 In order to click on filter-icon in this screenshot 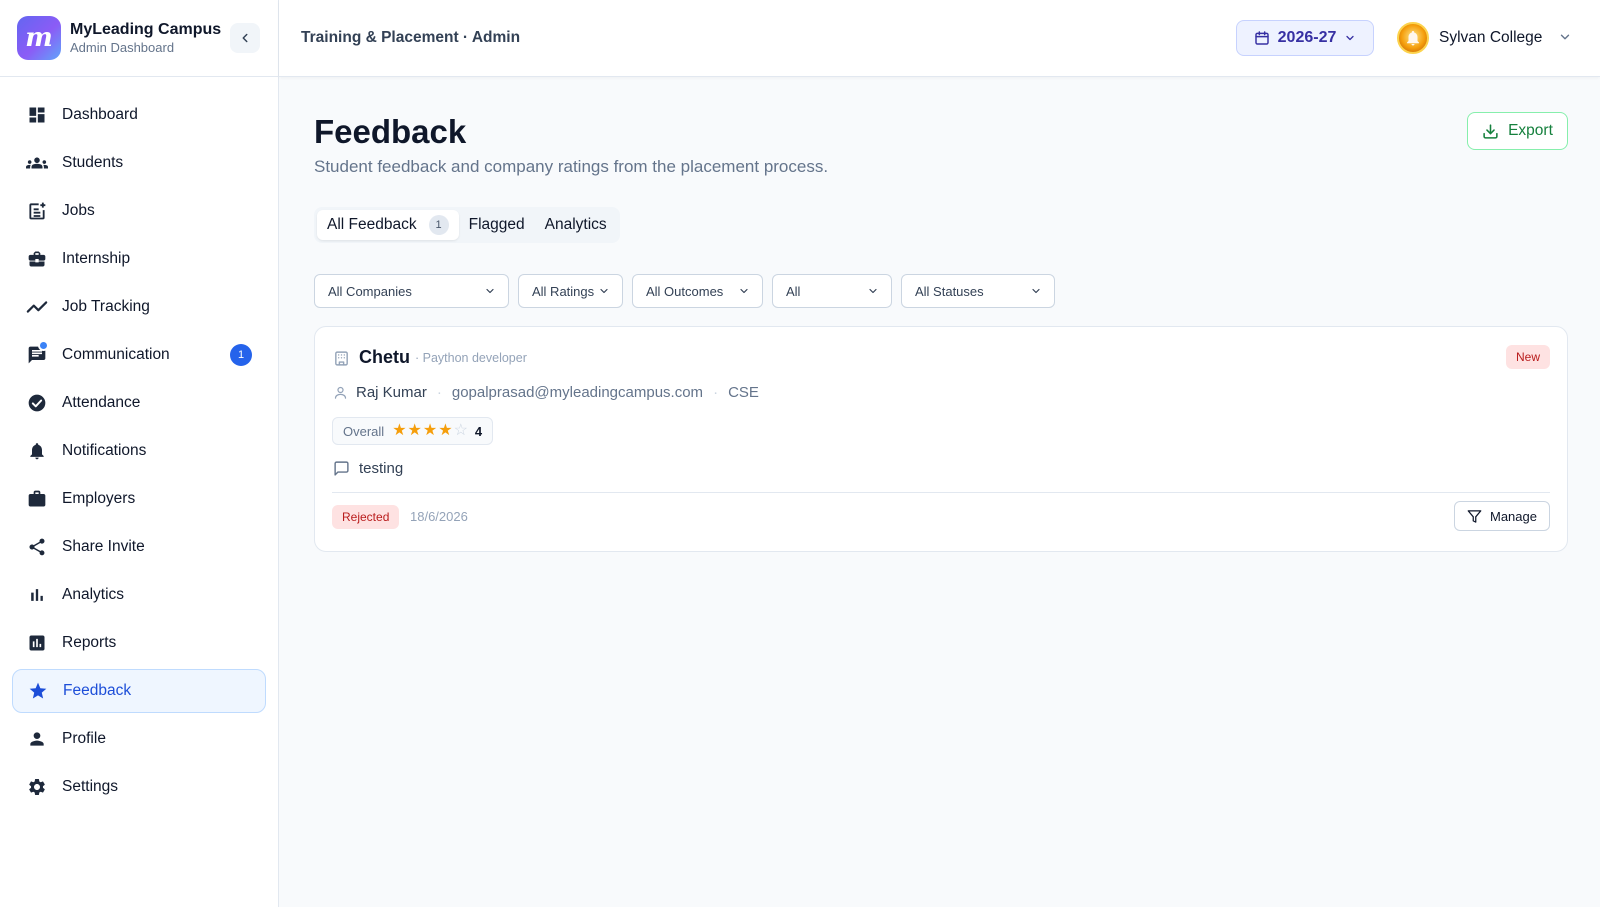, I will do `click(1474, 516)`.